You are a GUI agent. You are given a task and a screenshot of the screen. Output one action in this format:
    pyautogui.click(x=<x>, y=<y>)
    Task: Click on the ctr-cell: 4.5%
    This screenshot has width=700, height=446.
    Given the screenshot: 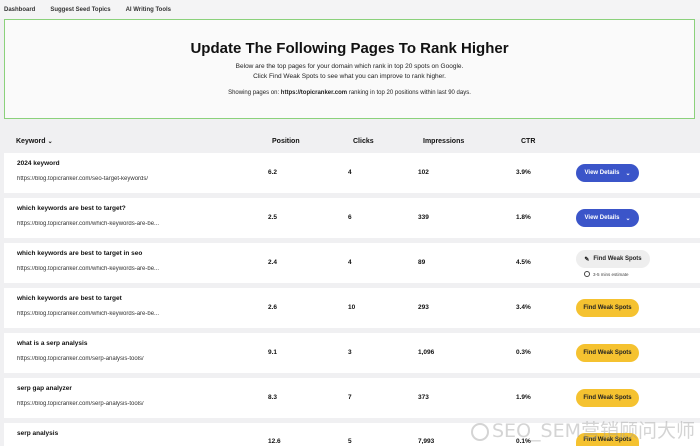 What is the action you would take?
    pyautogui.click(x=523, y=262)
    